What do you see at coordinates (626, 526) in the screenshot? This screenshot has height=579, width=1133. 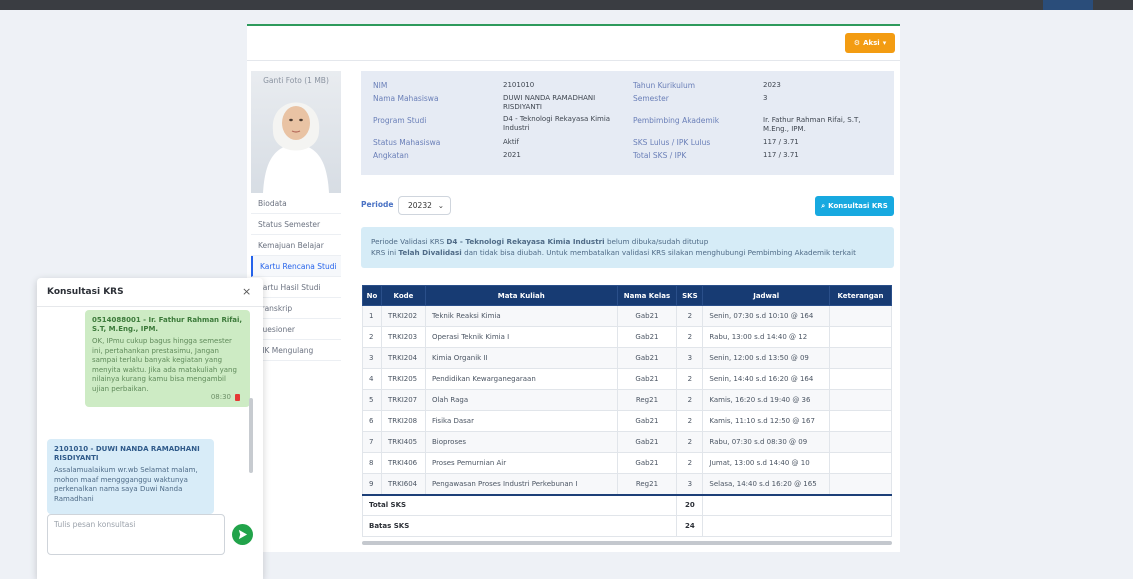 I see `batas-sks-row: Batas SKS 24` at bounding box center [626, 526].